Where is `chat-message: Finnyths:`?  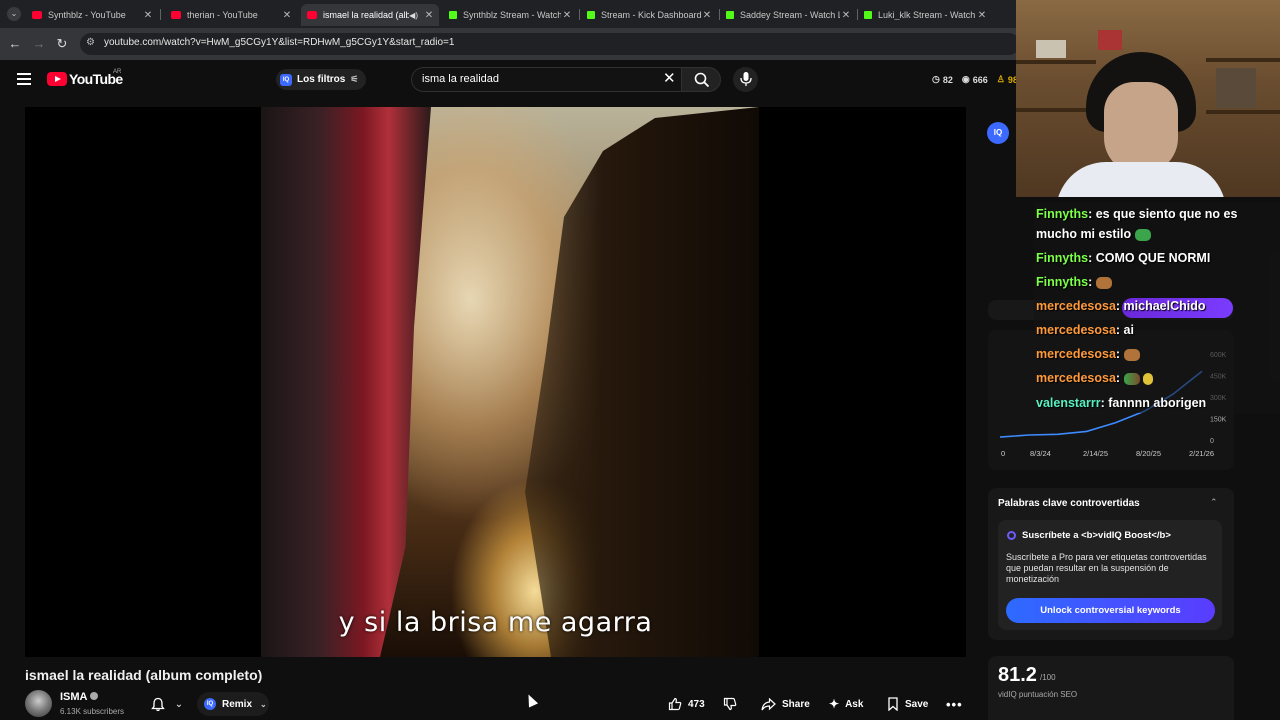 chat-message: Finnyths: is located at coordinates (1074, 282).